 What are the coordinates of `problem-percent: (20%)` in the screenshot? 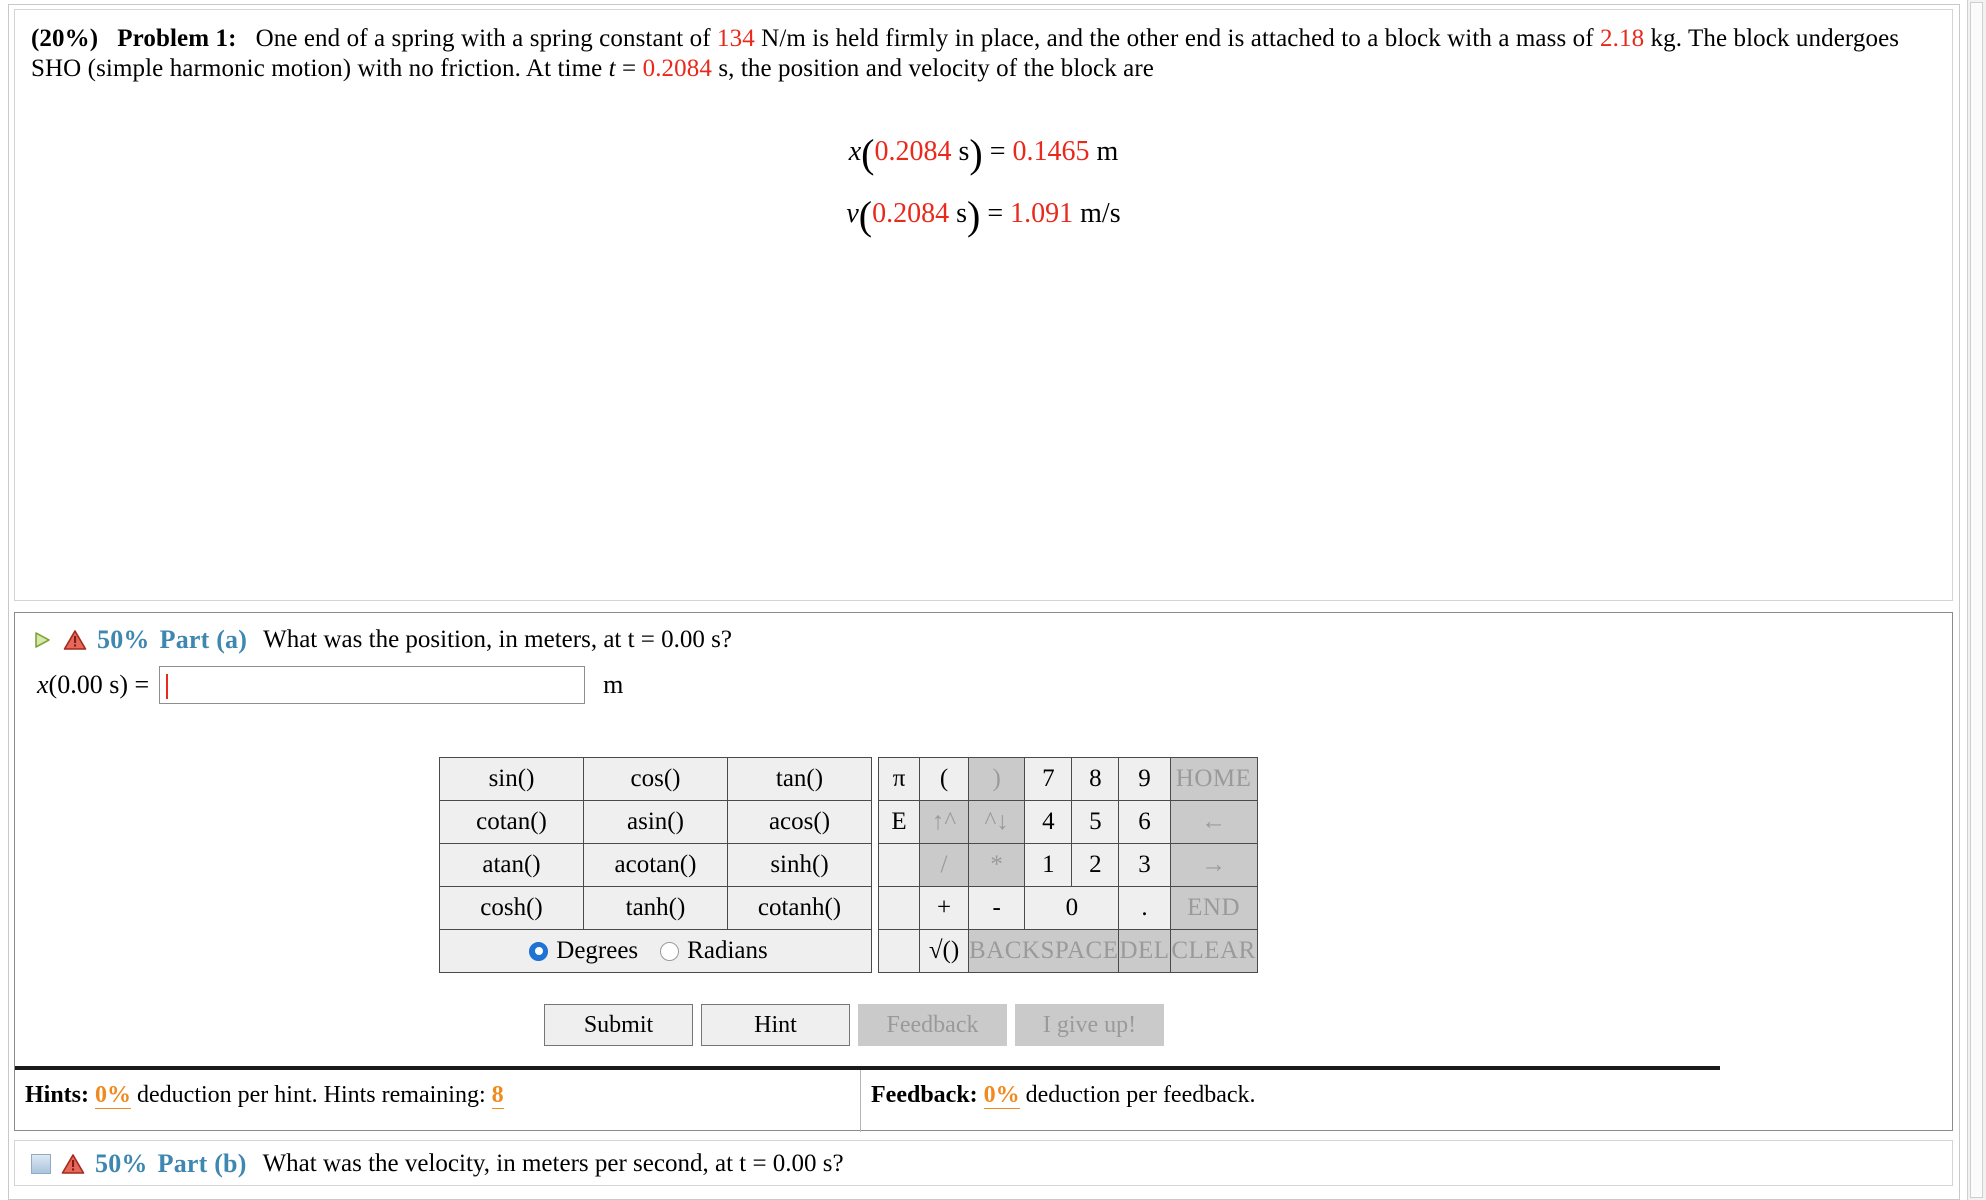 It's located at (65, 38).